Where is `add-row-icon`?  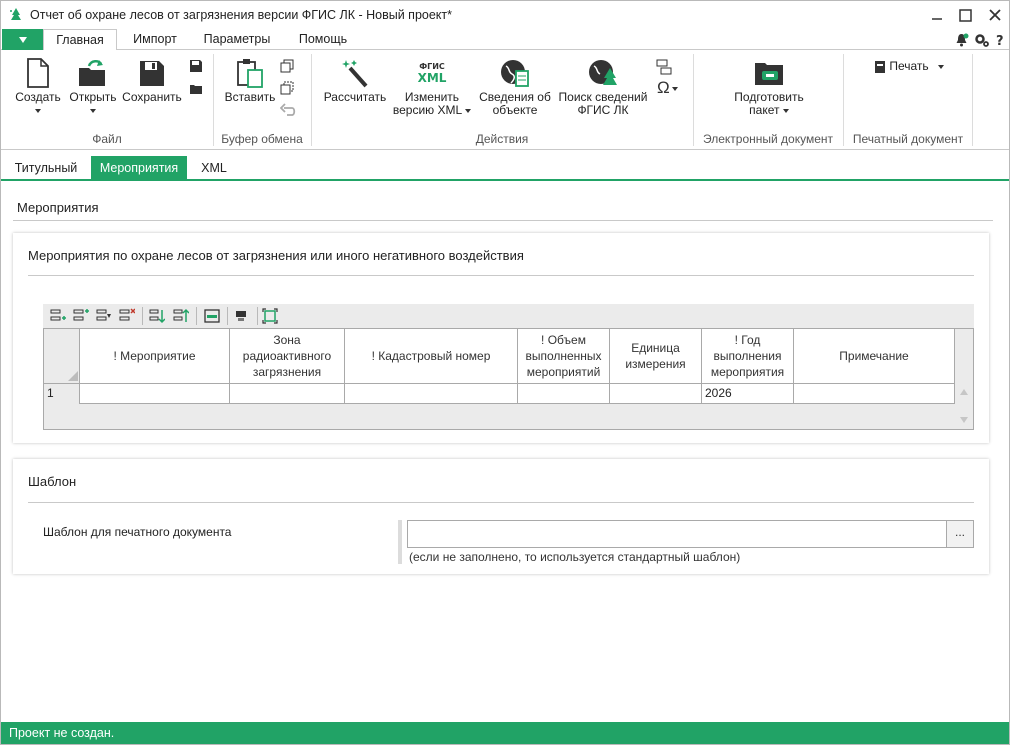 add-row-icon is located at coordinates (58, 316).